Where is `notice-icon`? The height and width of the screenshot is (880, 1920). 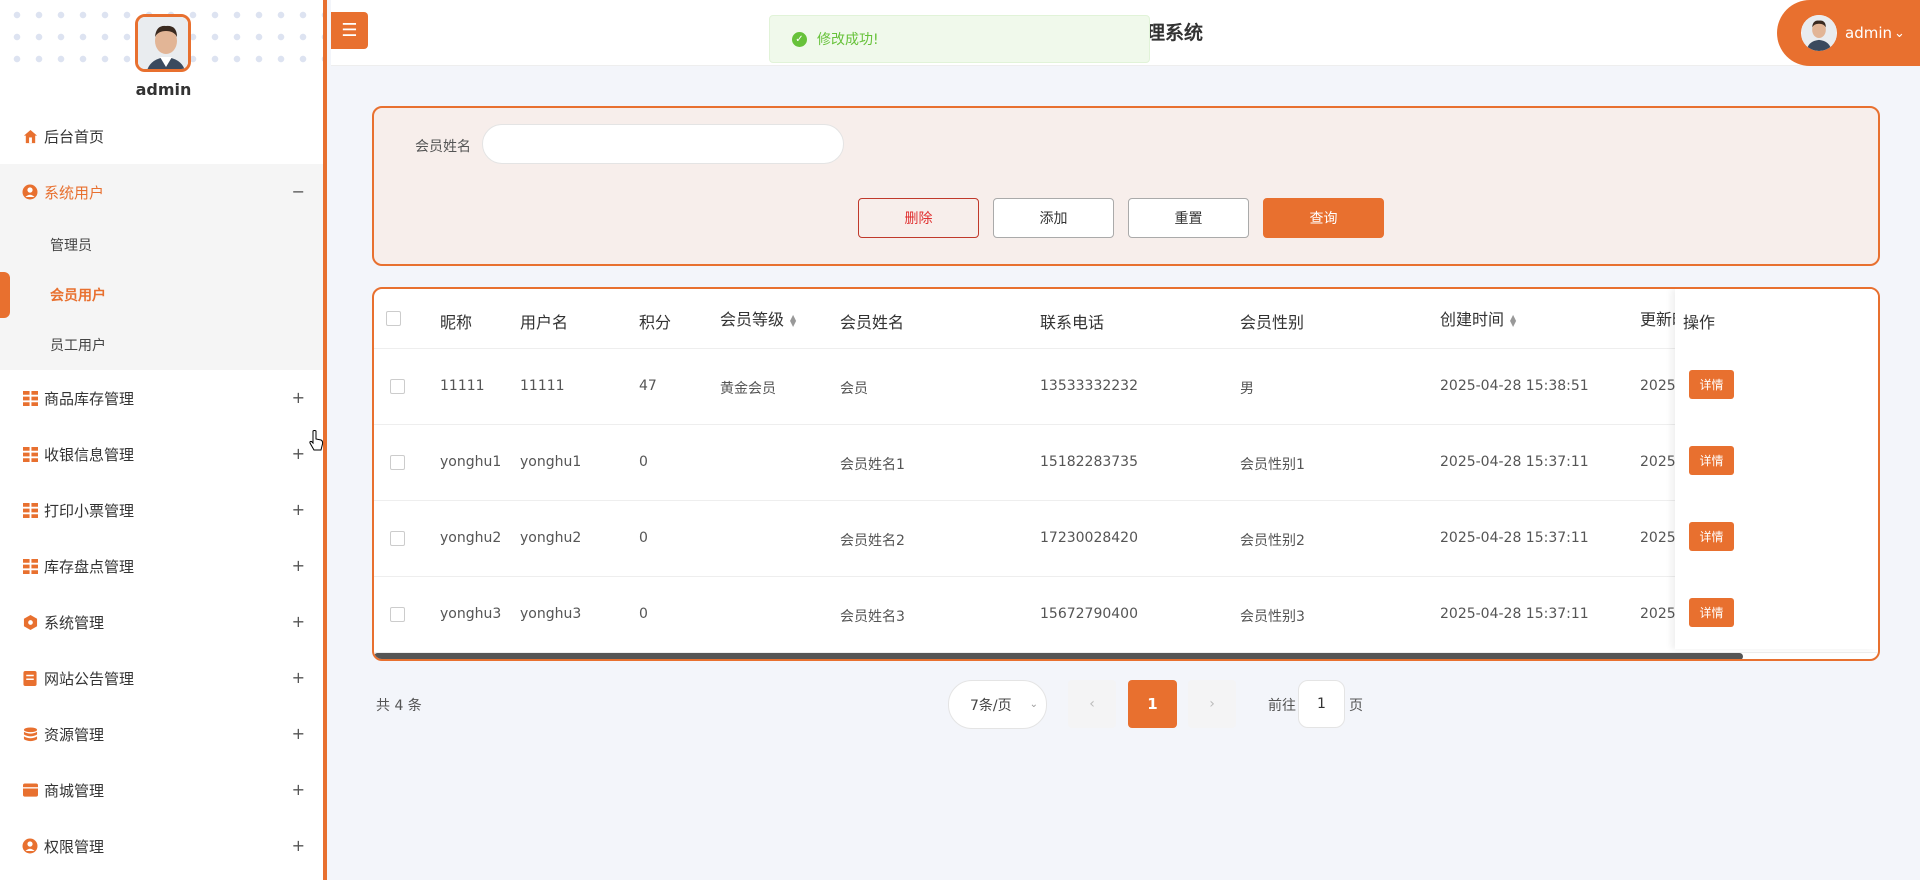 notice-icon is located at coordinates (30, 678).